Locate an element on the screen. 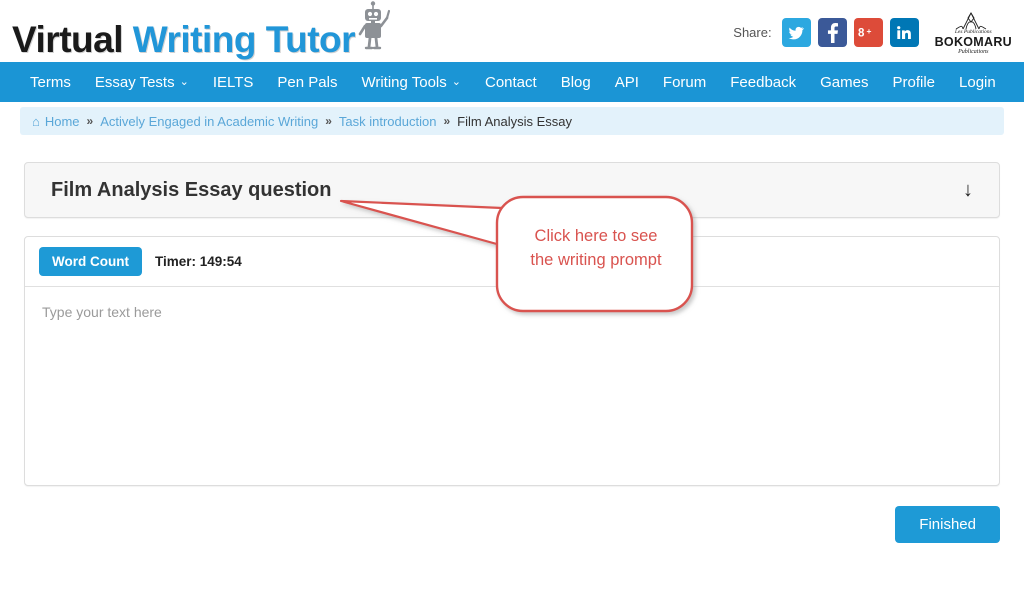 This screenshot has height=592, width=1024. publisher-line2: BOKOMARU is located at coordinates (973, 41).